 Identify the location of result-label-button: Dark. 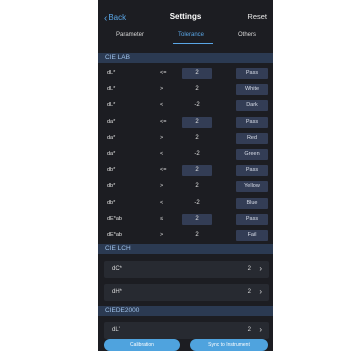
(252, 106).